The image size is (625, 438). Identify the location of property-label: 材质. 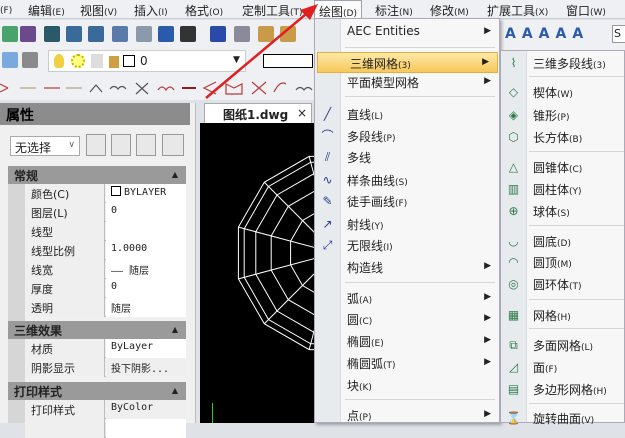
(65, 348).